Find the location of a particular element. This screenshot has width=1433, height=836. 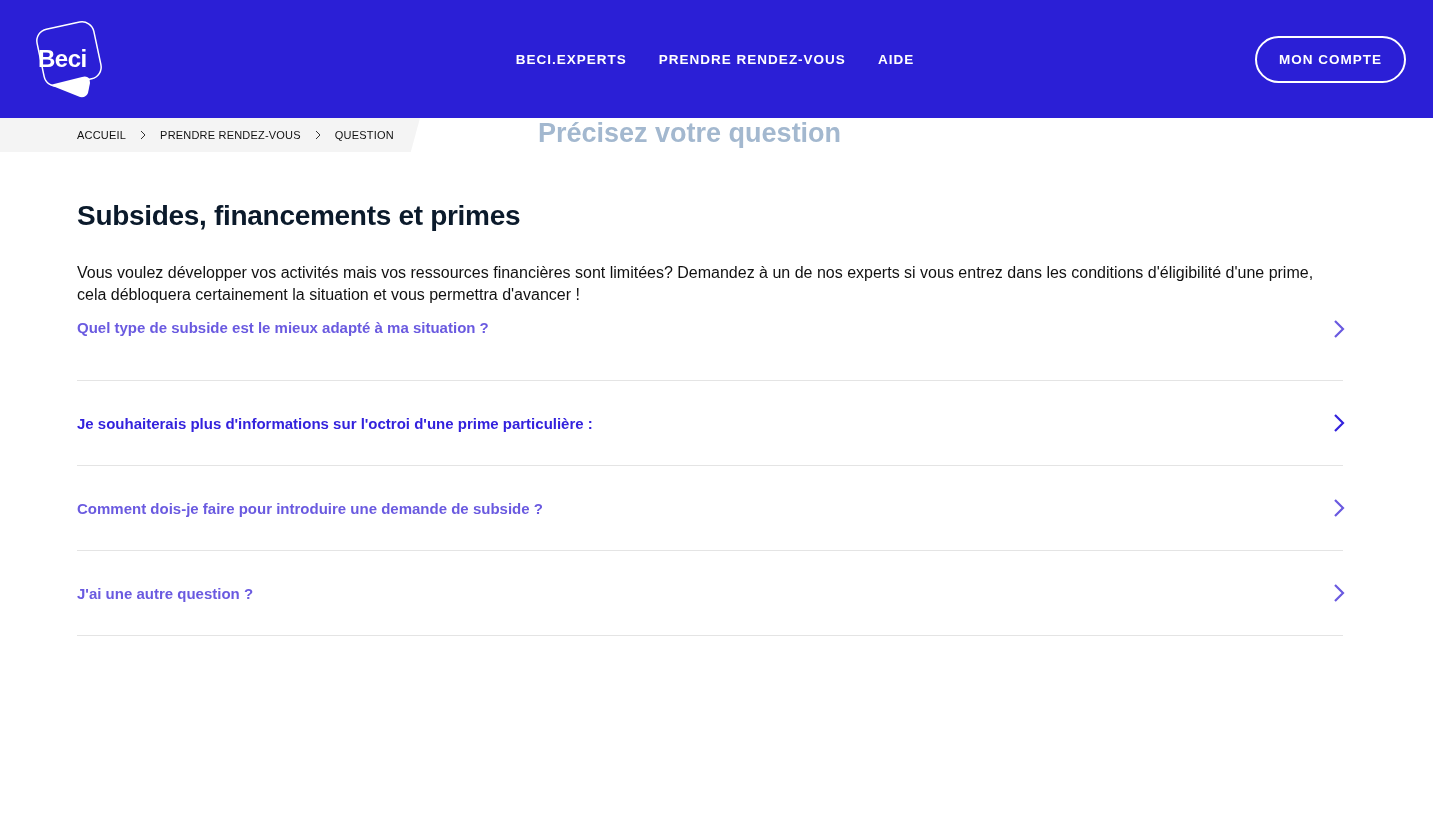

page-title: Précisez votre question is located at coordinates (690, 133).